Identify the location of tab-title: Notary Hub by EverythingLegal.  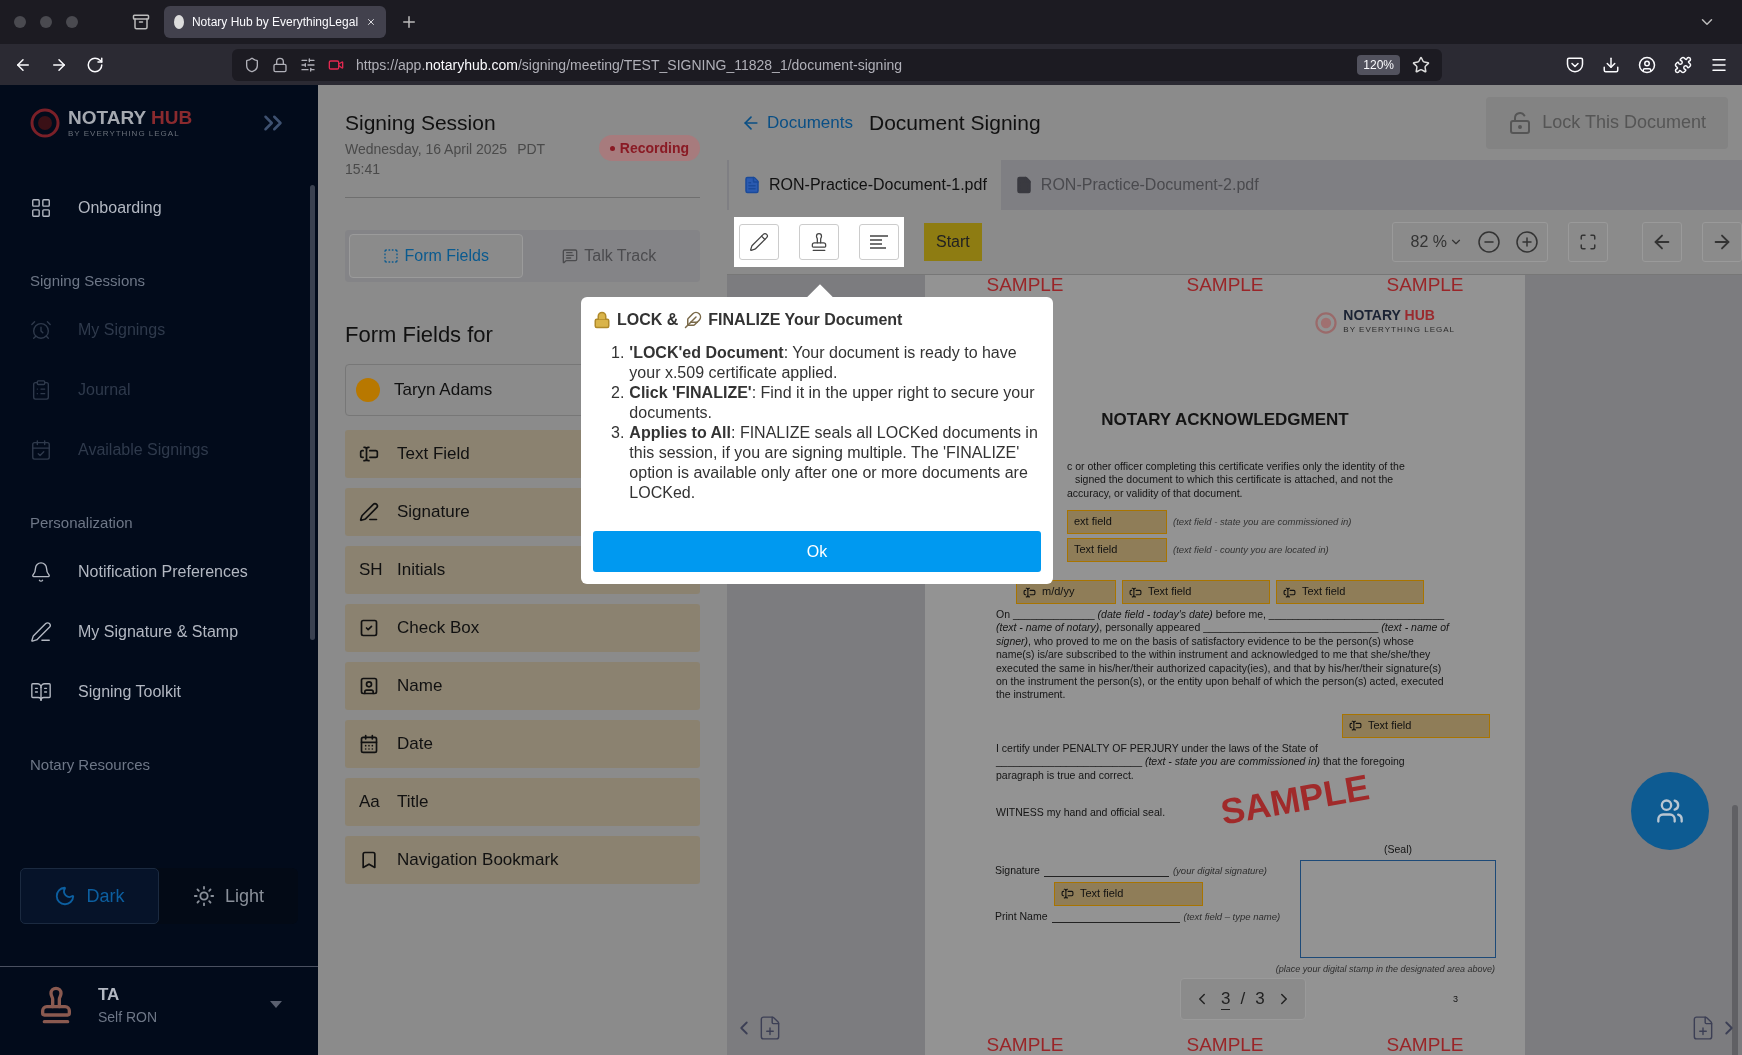
(275, 22).